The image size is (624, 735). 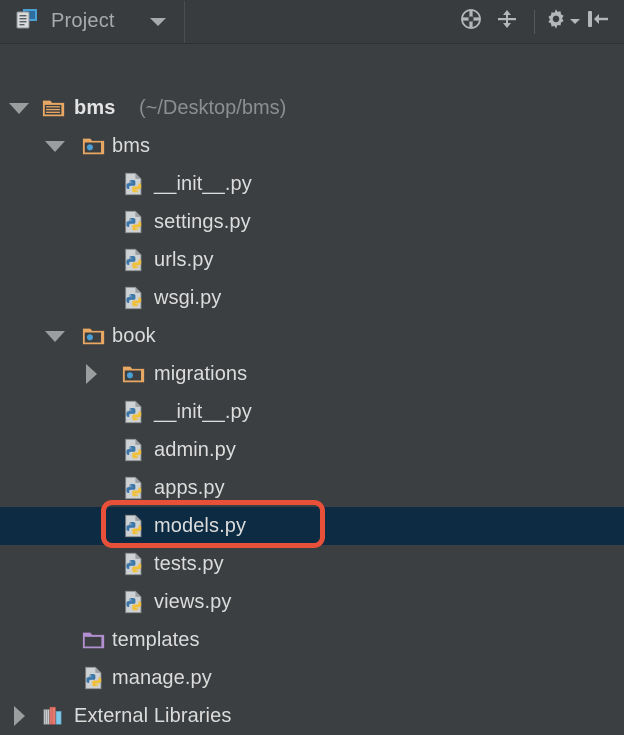 What do you see at coordinates (312, 526) in the screenshot?
I see `tree-row-book-models: models.py` at bounding box center [312, 526].